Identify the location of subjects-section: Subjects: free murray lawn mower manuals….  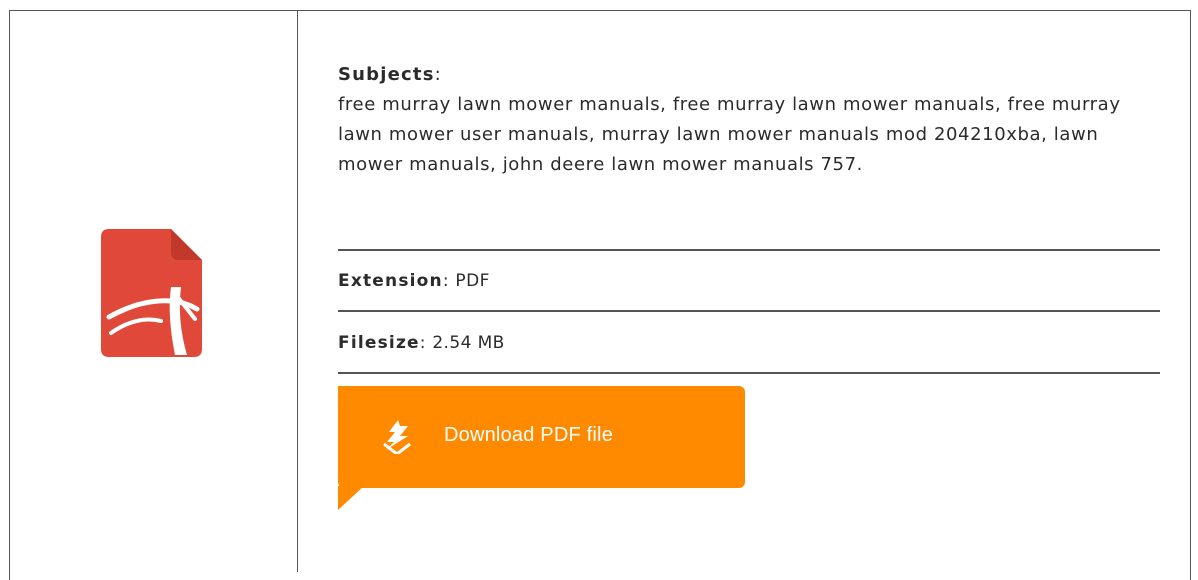
(749, 120).